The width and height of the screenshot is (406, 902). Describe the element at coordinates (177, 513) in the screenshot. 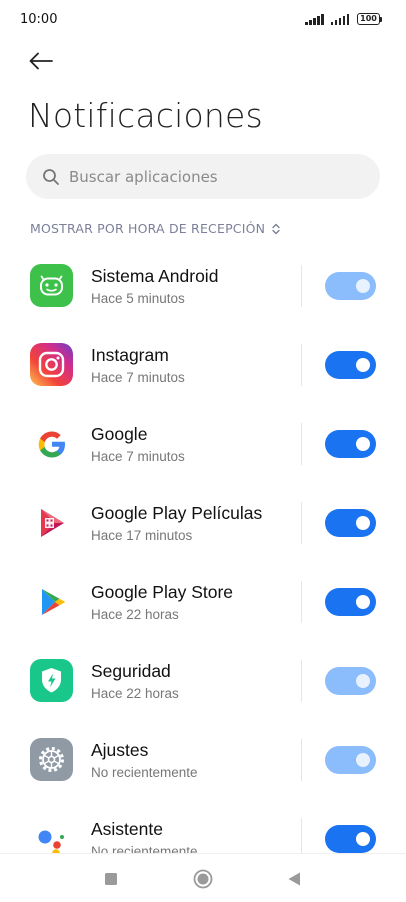

I see `app-name: Google Play Películas` at that location.